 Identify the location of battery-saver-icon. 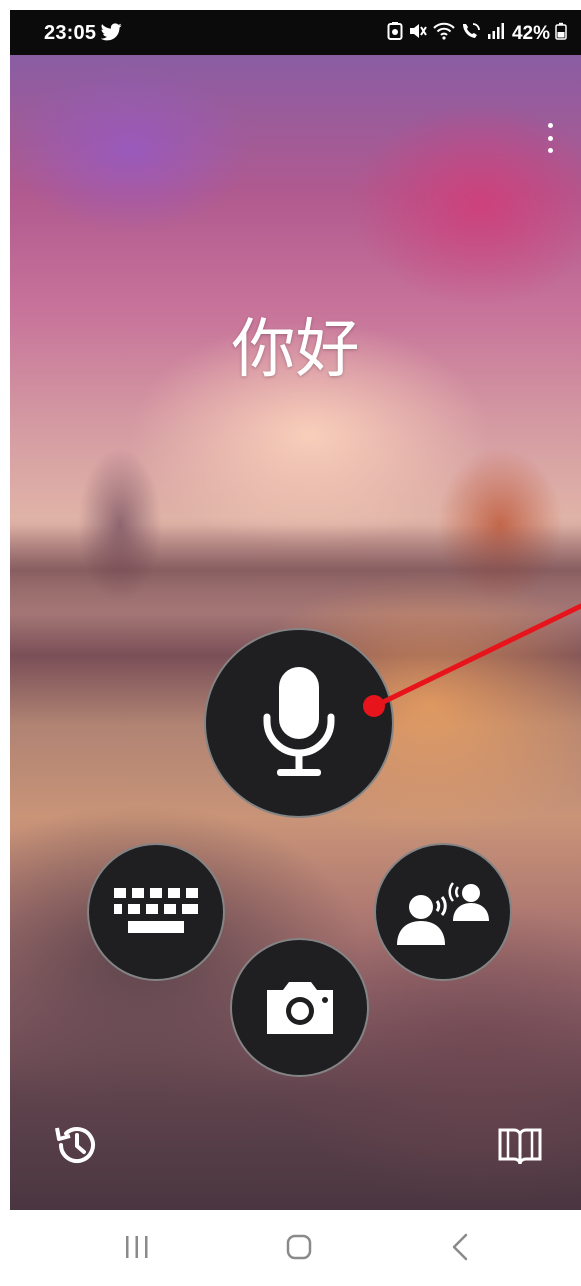
(395, 34).